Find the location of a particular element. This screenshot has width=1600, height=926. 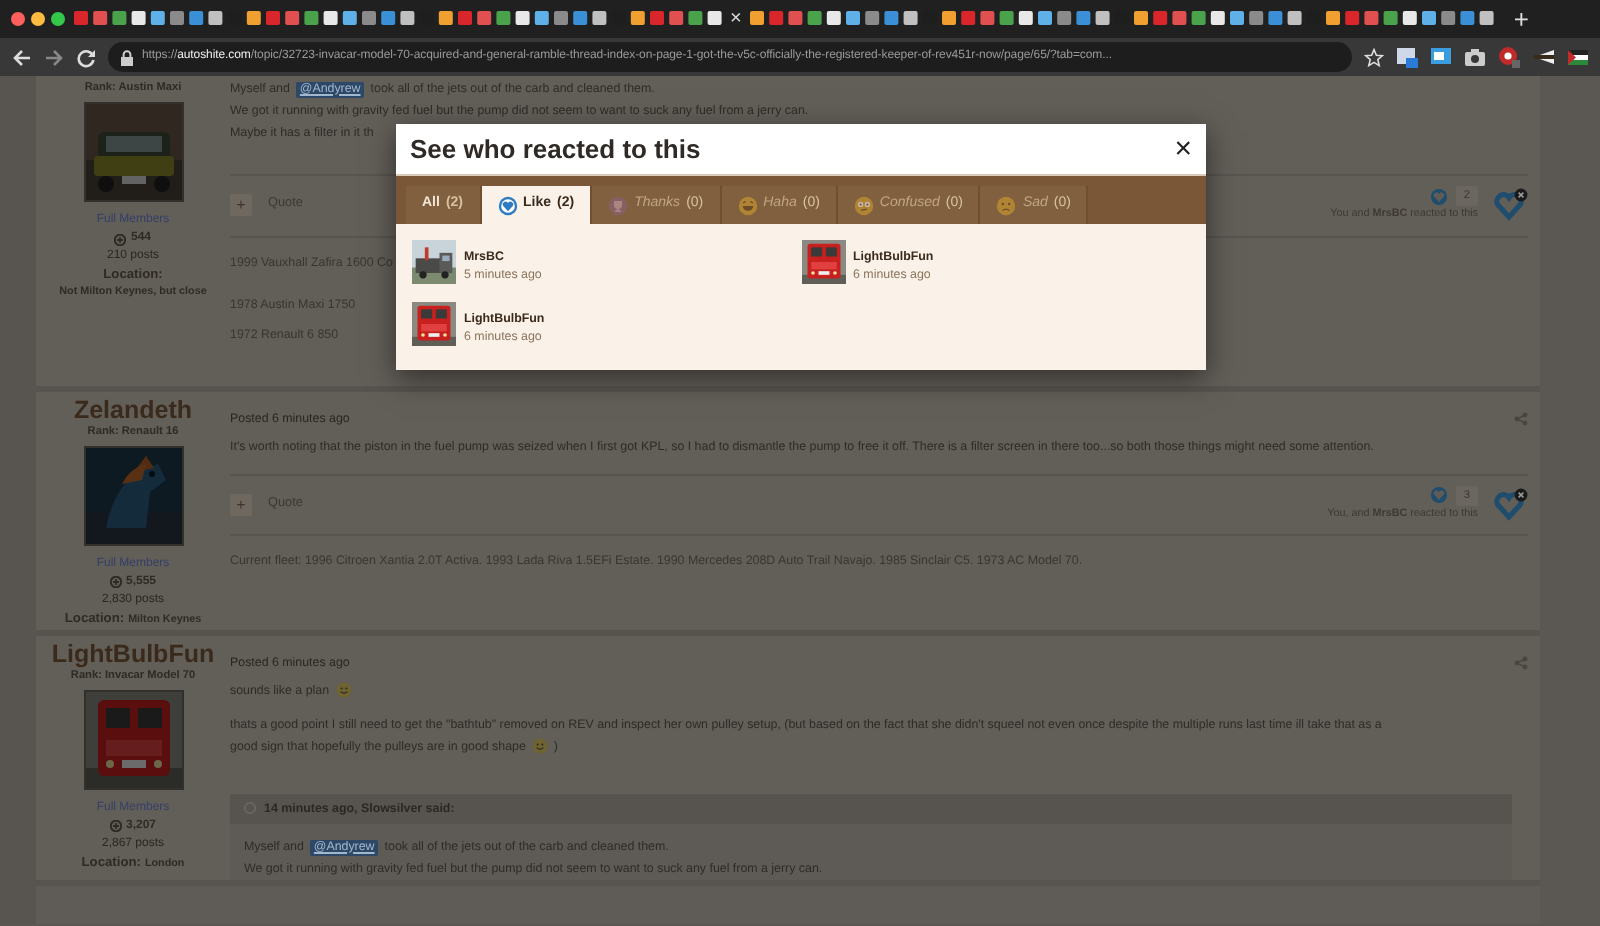

tab-close-button: × is located at coordinates (736, 19).